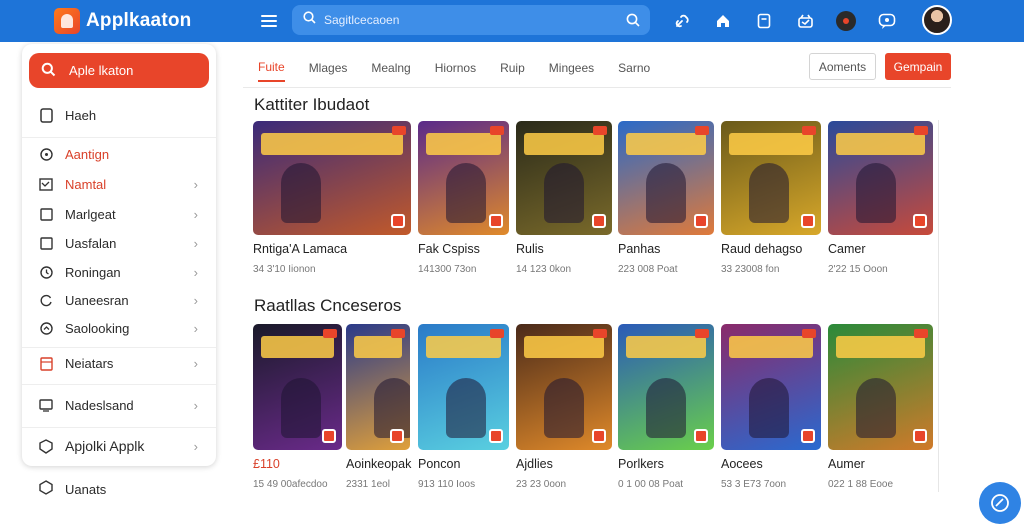  I want to click on sidebar-item-label: Namtal, so click(86, 184).